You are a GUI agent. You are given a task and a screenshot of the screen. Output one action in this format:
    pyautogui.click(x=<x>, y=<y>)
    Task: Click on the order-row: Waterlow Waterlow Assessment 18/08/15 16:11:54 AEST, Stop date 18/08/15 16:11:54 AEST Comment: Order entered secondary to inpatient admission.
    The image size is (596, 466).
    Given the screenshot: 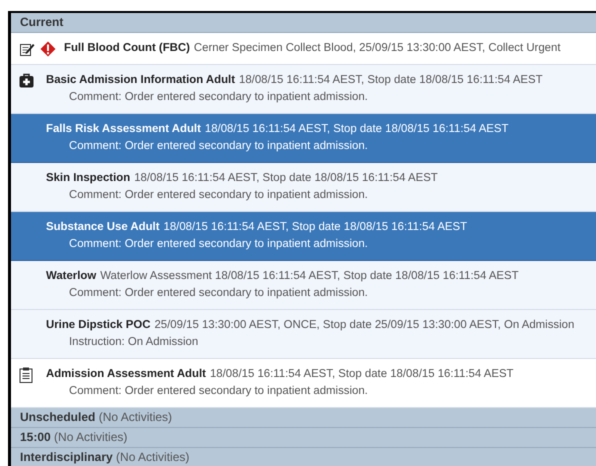 What is the action you would take?
    pyautogui.click(x=303, y=285)
    